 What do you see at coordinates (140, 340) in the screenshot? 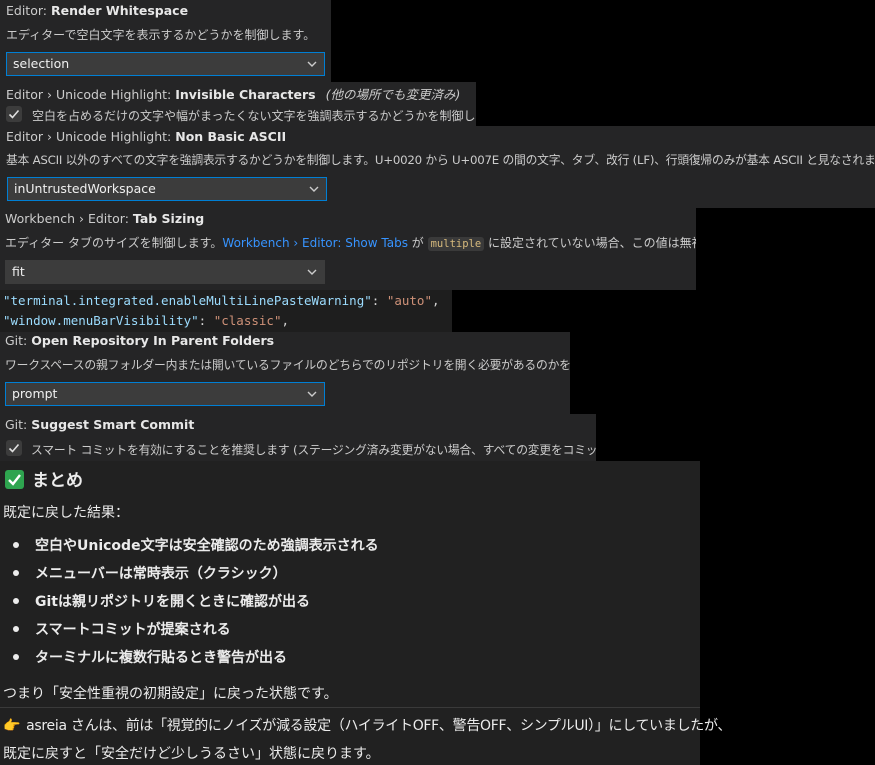
I see `setting-title: Git: Open Repository In Parent Folders` at bounding box center [140, 340].